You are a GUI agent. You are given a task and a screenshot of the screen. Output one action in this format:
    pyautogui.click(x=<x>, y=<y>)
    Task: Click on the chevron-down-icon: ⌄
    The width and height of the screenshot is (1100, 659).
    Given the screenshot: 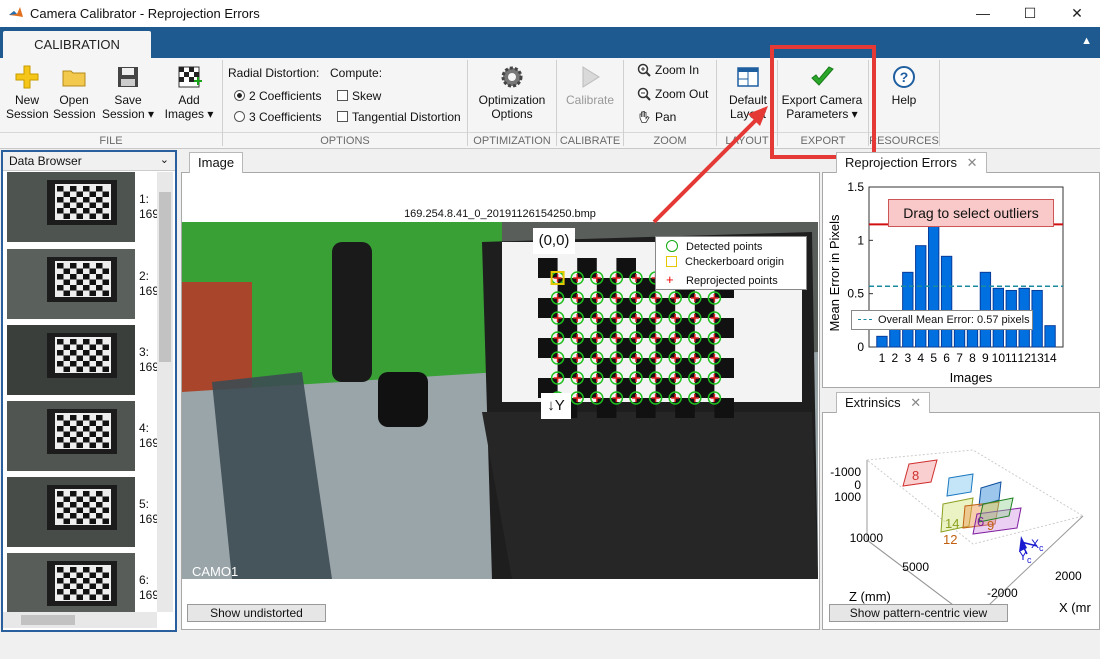 What is the action you would take?
    pyautogui.click(x=164, y=159)
    